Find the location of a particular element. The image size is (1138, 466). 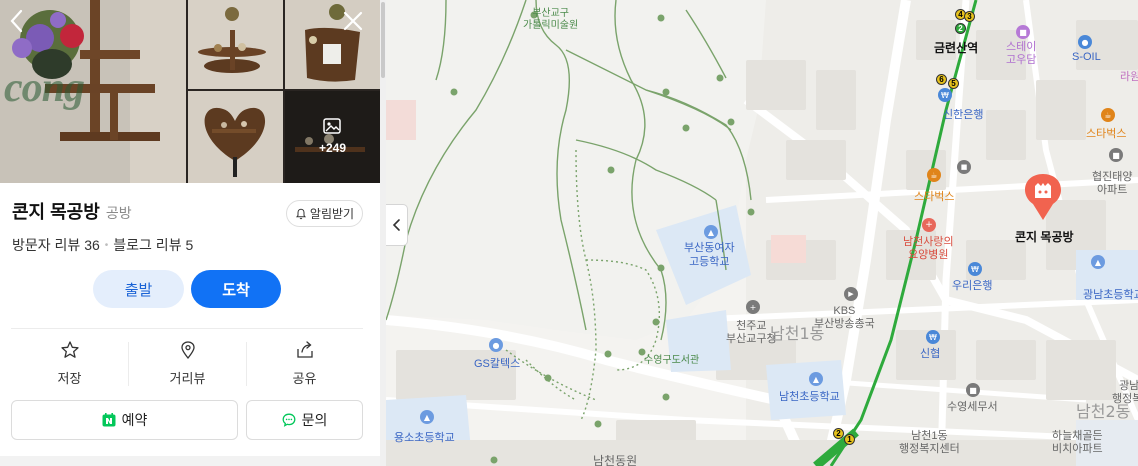

share-label: 공유 is located at coordinates (304, 378).